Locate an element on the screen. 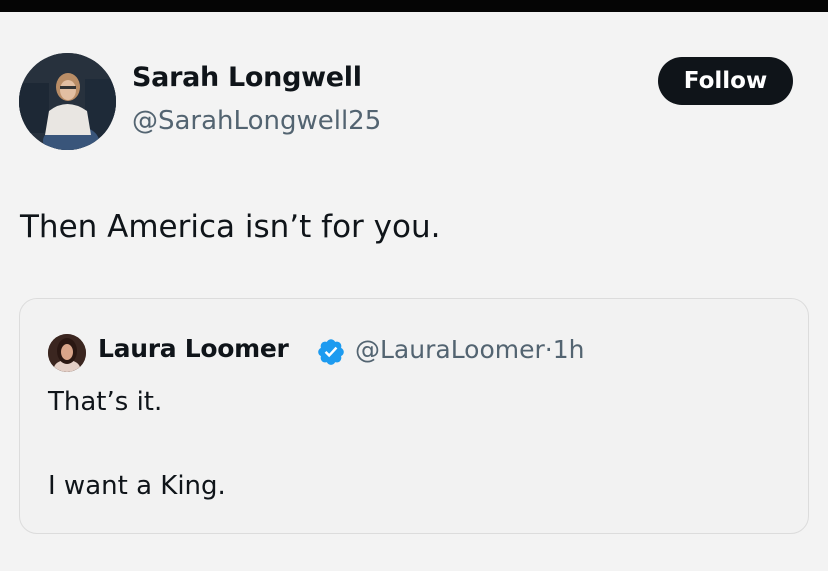 The height and width of the screenshot is (571, 828). quoted-author-avatar-image is located at coordinates (67, 353).